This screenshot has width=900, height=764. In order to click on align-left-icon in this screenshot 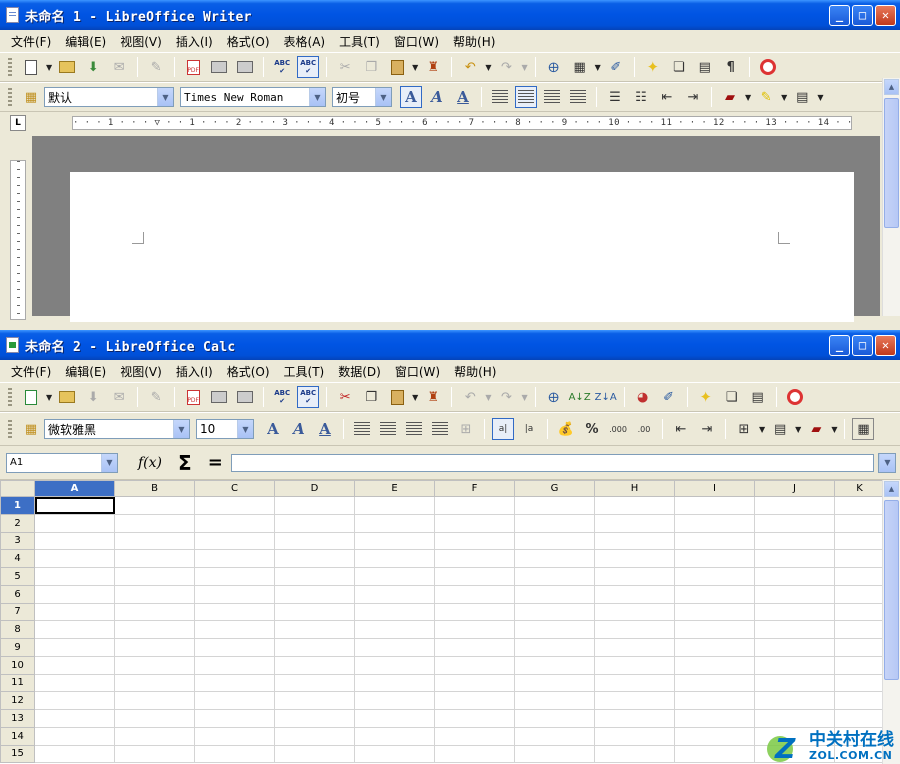, I will do `click(500, 97)`.